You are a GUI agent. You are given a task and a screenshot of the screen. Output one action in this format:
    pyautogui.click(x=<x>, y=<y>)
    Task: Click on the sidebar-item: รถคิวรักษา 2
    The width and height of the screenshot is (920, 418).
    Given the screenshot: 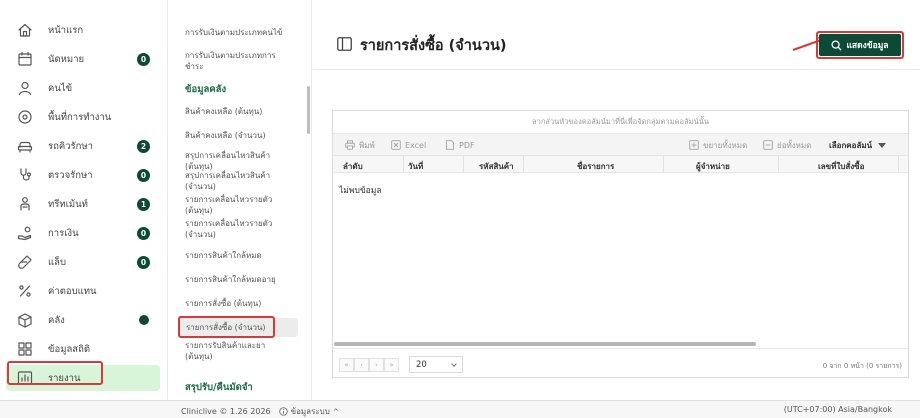 What is the action you would take?
    pyautogui.click(x=83, y=146)
    